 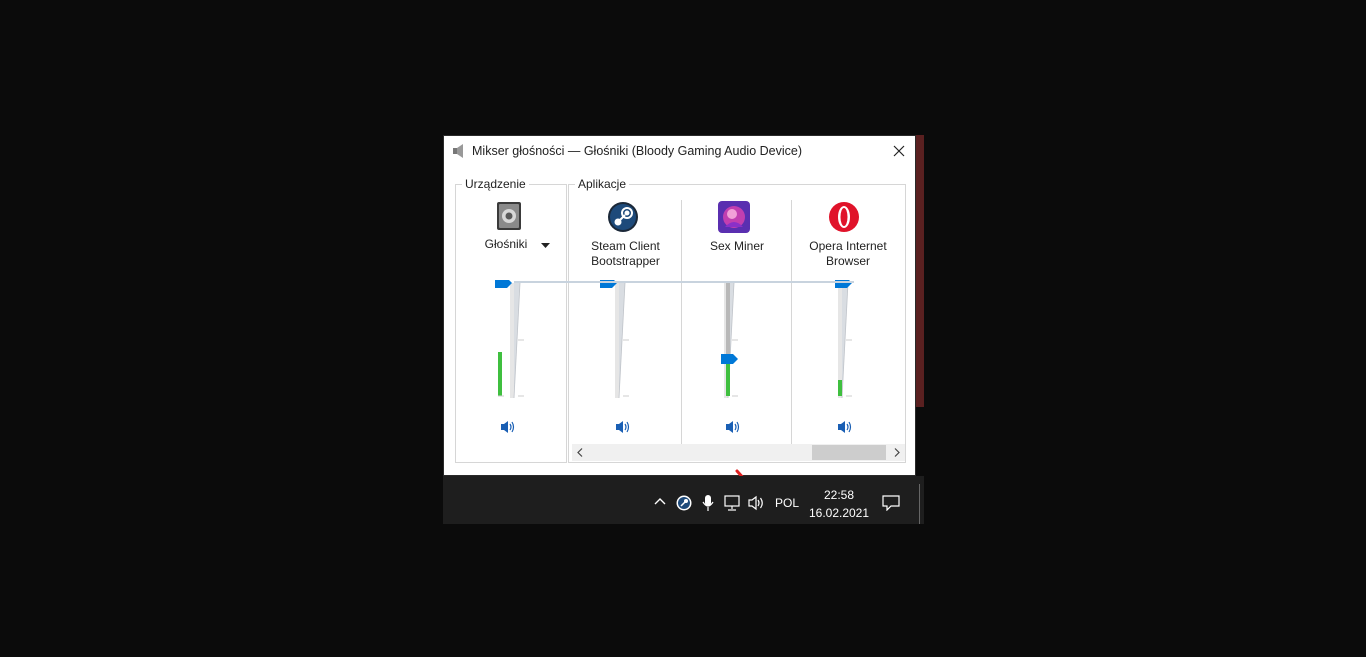 I want to click on opera-mute-button, so click(x=846, y=427).